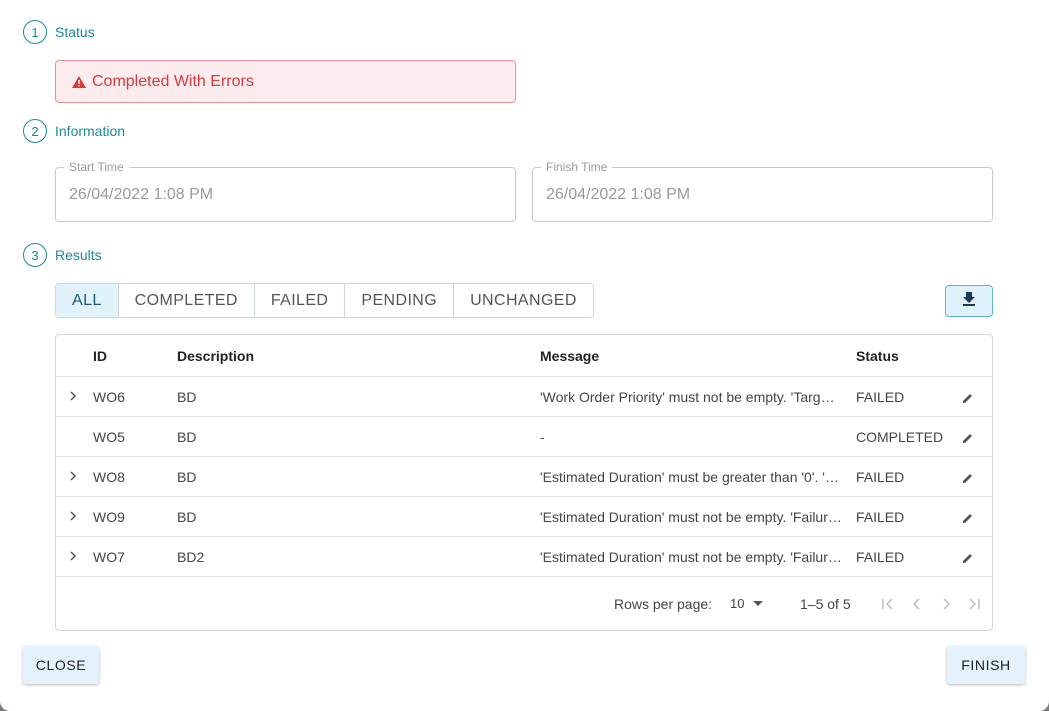 The image size is (1049, 711). Describe the element at coordinates (900, 437) in the screenshot. I see `cell-status: COMPLETED` at that location.